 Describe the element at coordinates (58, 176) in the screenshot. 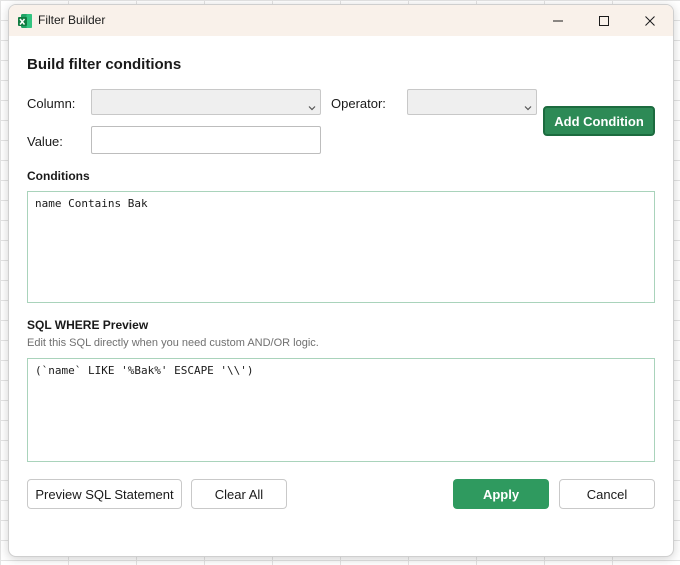

I see `conditions-title: Conditions` at that location.